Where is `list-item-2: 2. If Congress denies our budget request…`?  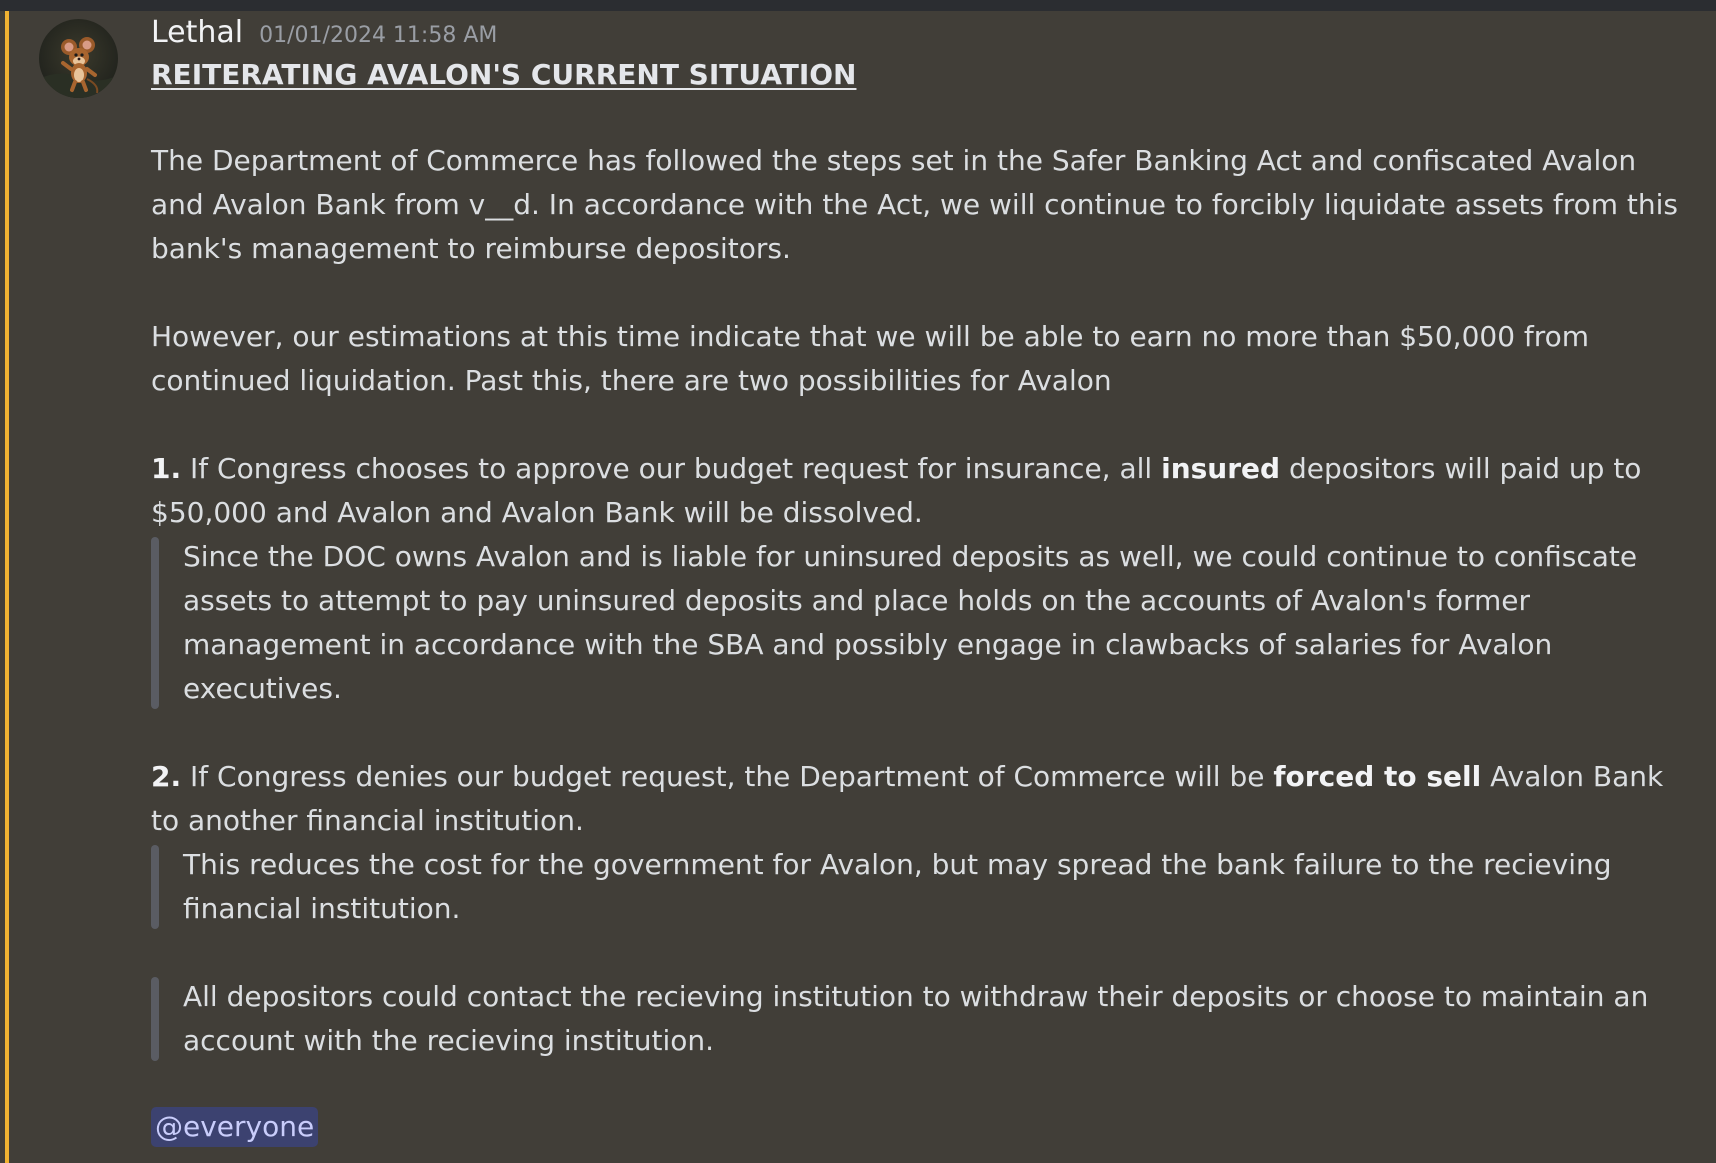 list-item-2: 2. If Congress denies our budget request… is located at coordinates (921, 799).